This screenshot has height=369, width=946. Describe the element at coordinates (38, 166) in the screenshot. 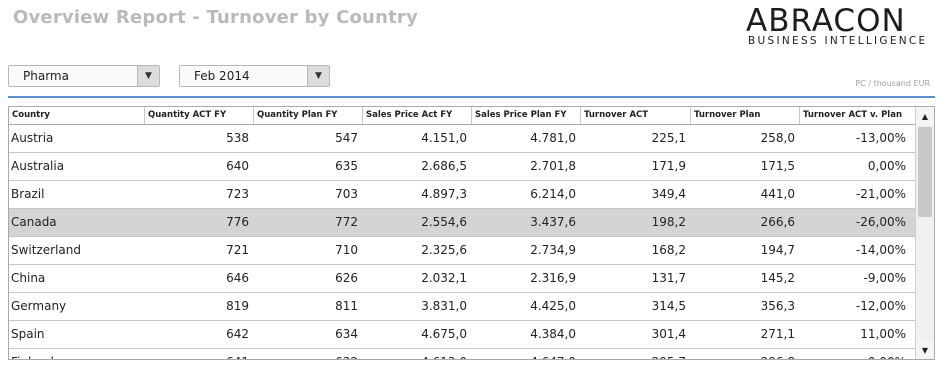

I see `cell-country: Australia` at that location.